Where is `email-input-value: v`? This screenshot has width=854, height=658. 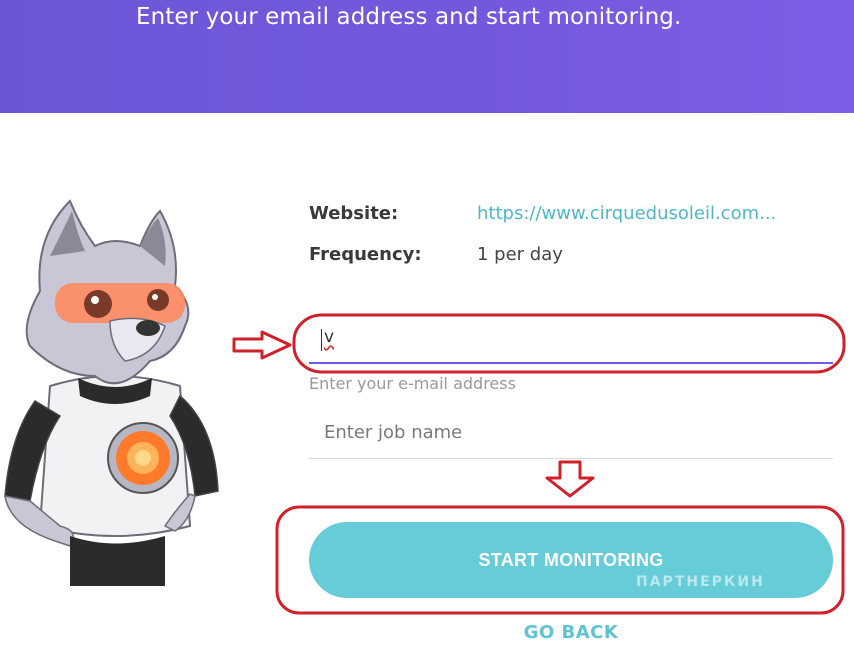
email-input-value: v is located at coordinates (329, 337).